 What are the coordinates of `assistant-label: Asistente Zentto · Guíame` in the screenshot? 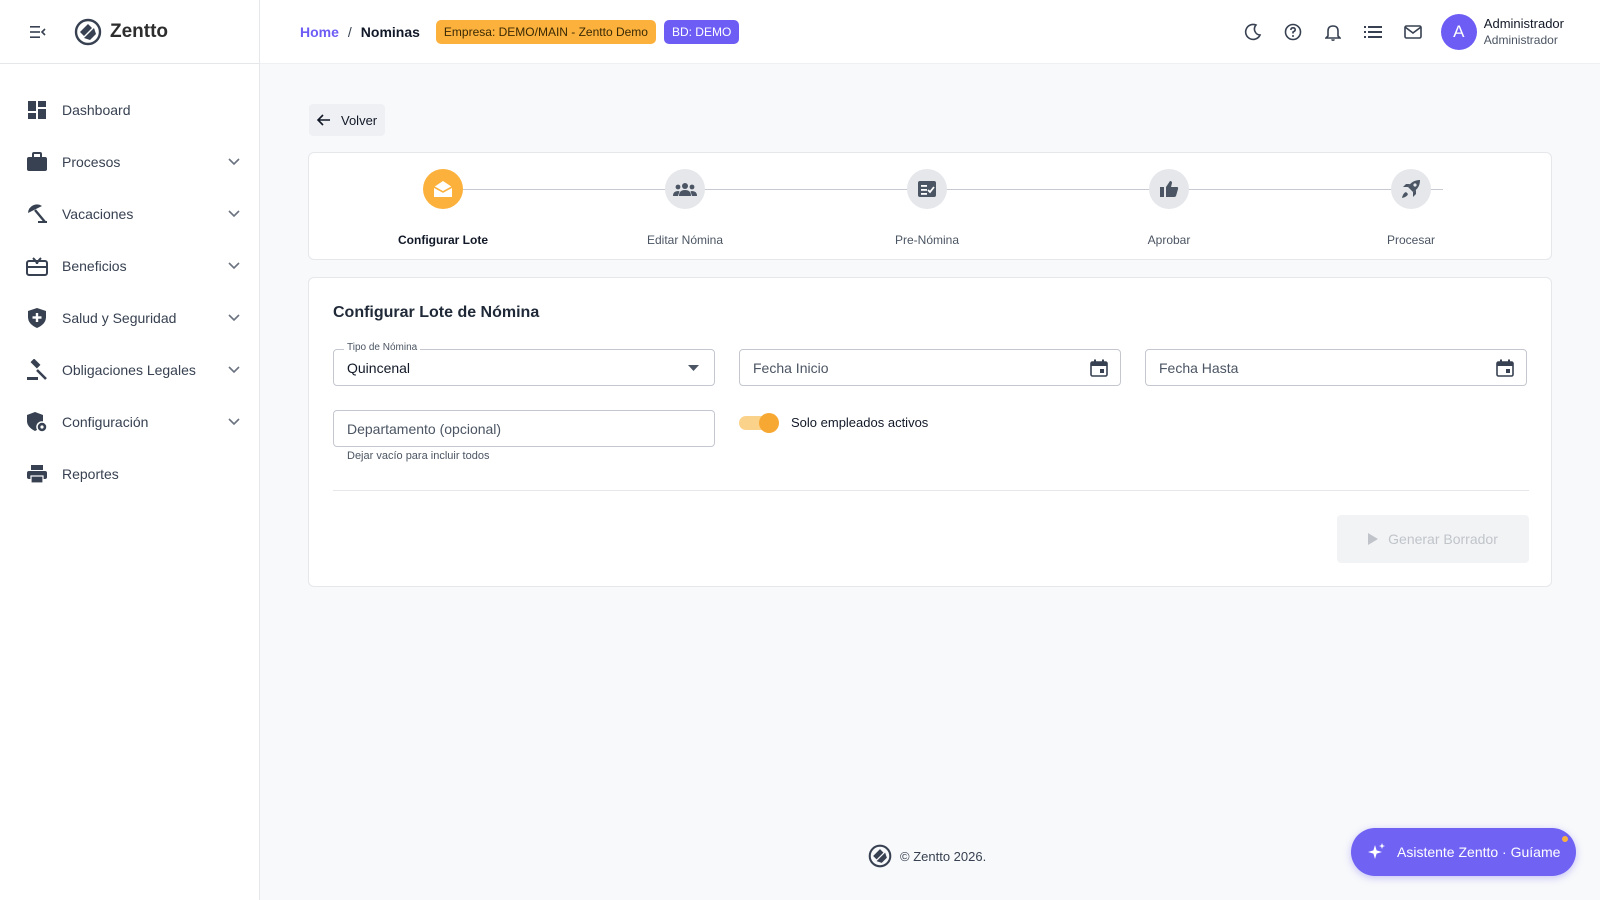 It's located at (1479, 852).